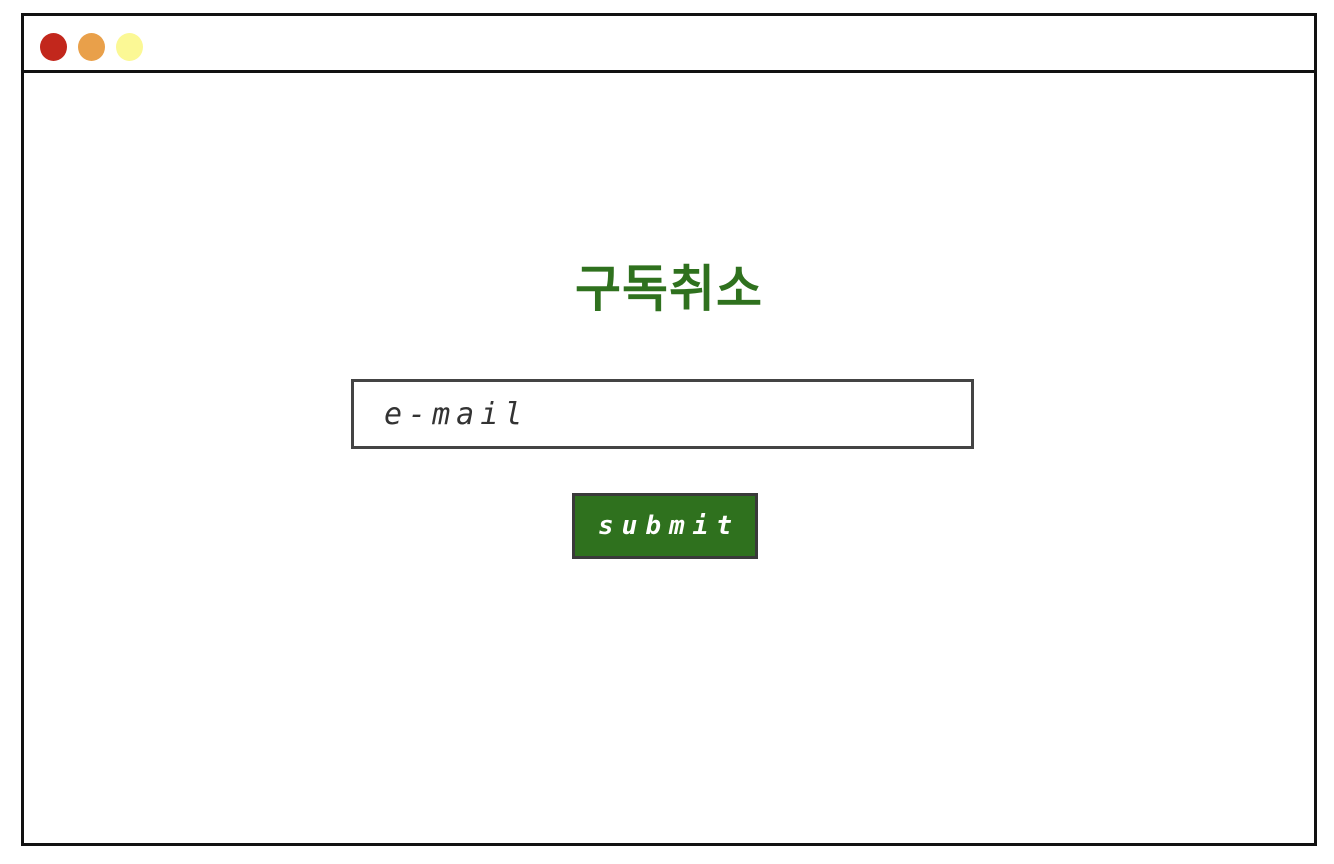 This screenshot has height=864, width=1334. I want to click on submit-button: submit, so click(665, 526).